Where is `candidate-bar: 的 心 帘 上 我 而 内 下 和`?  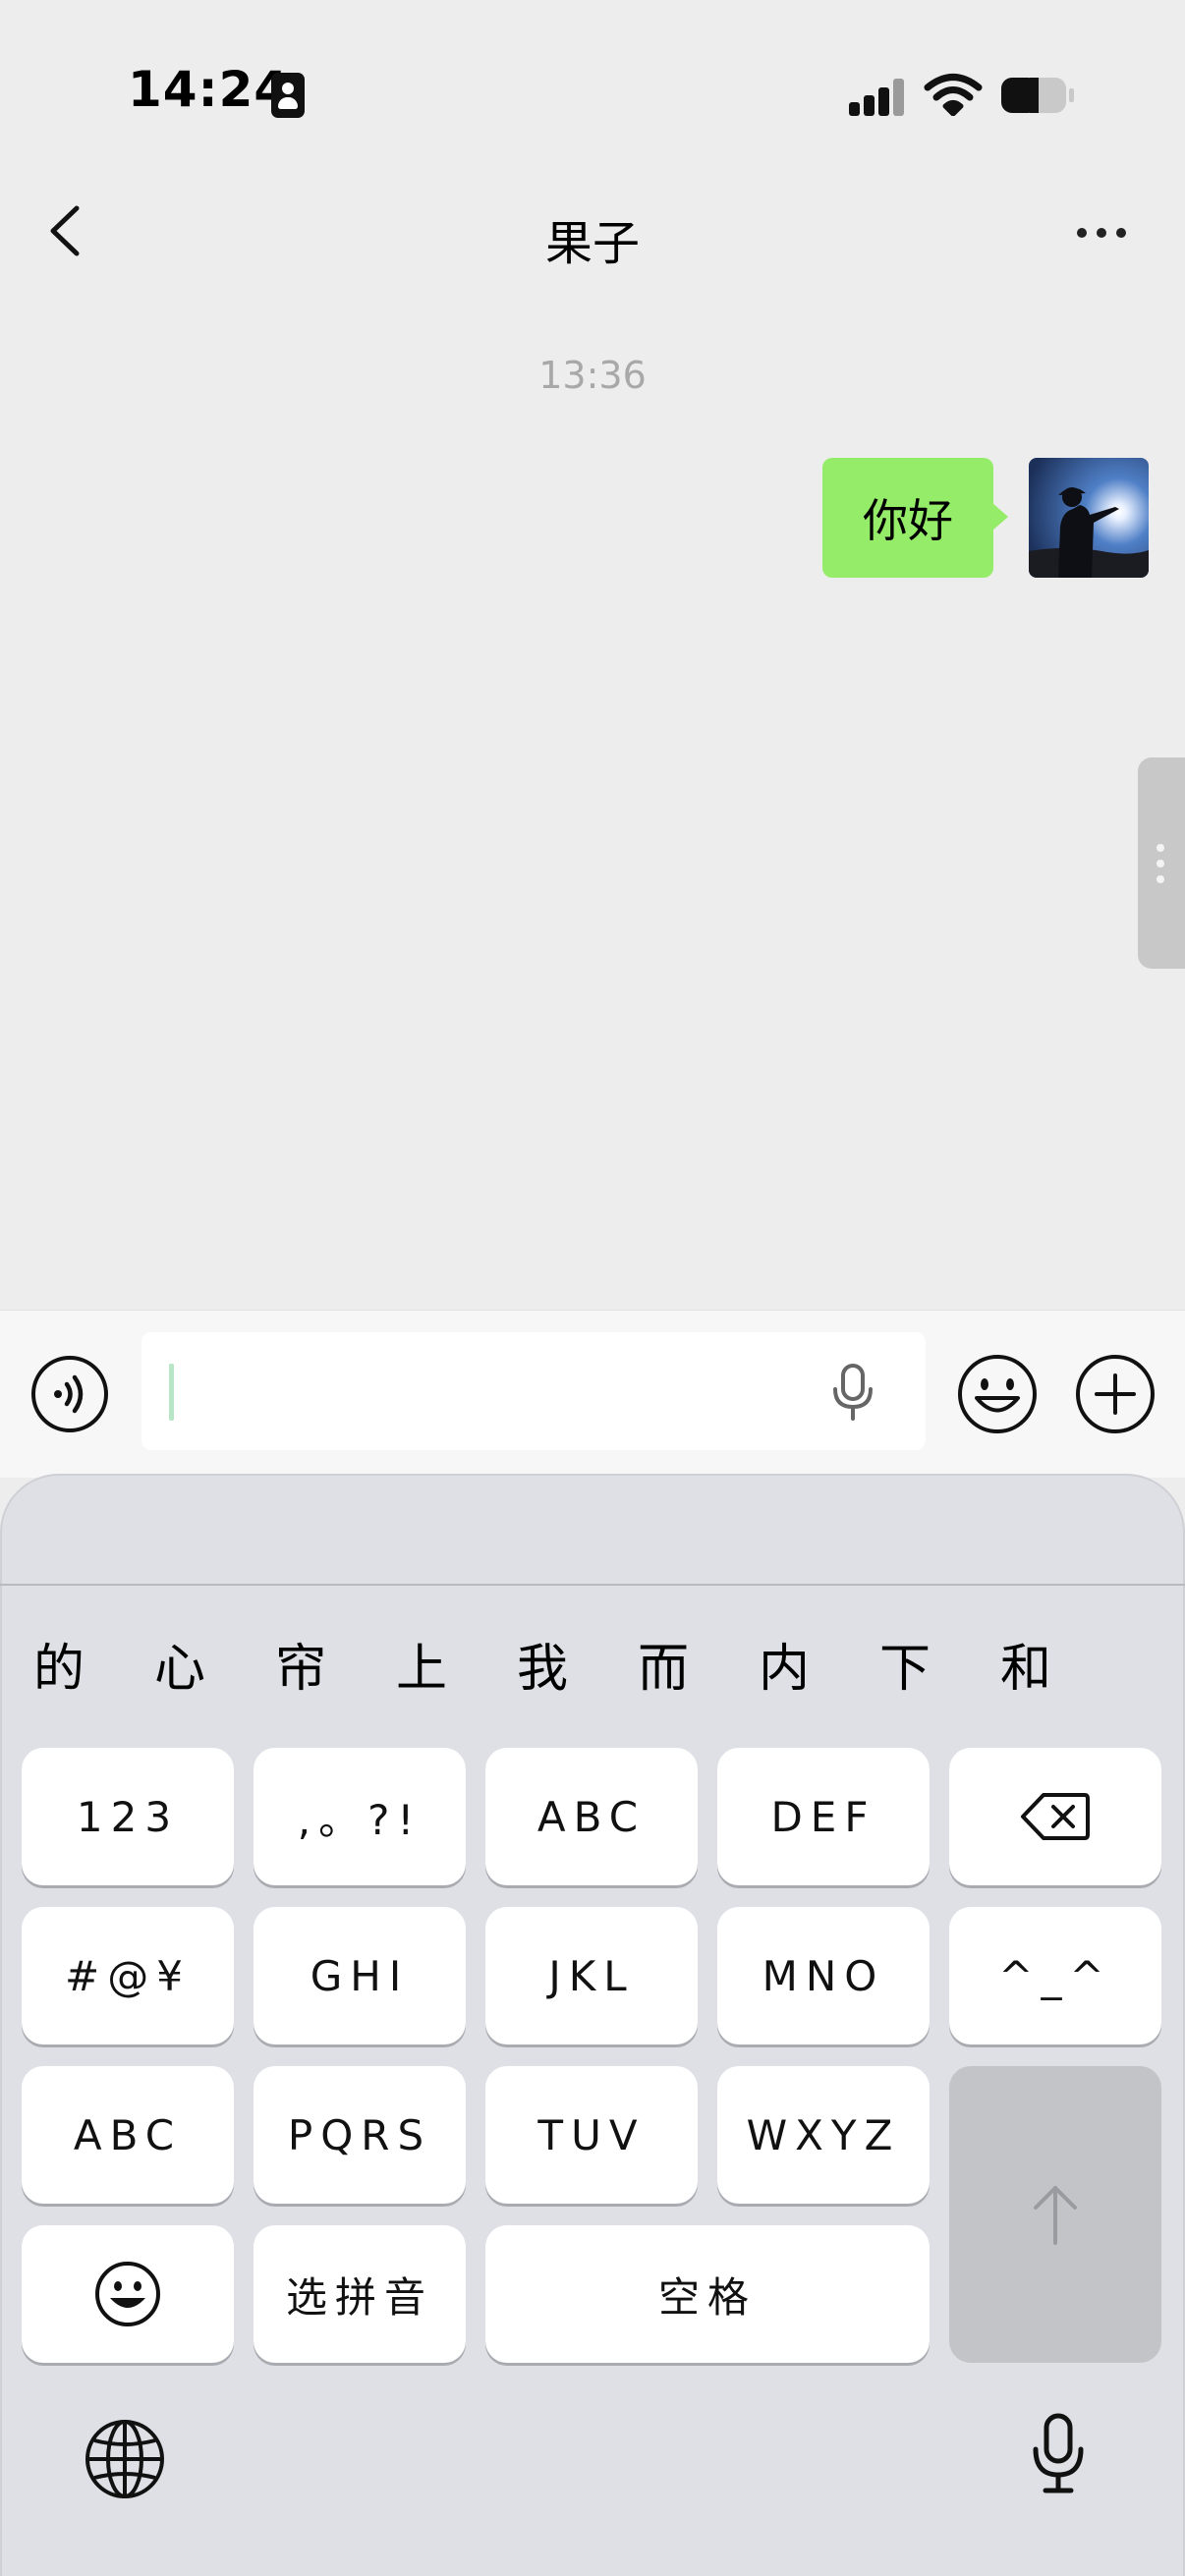 candidate-bar: 的 心 帘 上 我 而 内 下 和 is located at coordinates (592, 1666).